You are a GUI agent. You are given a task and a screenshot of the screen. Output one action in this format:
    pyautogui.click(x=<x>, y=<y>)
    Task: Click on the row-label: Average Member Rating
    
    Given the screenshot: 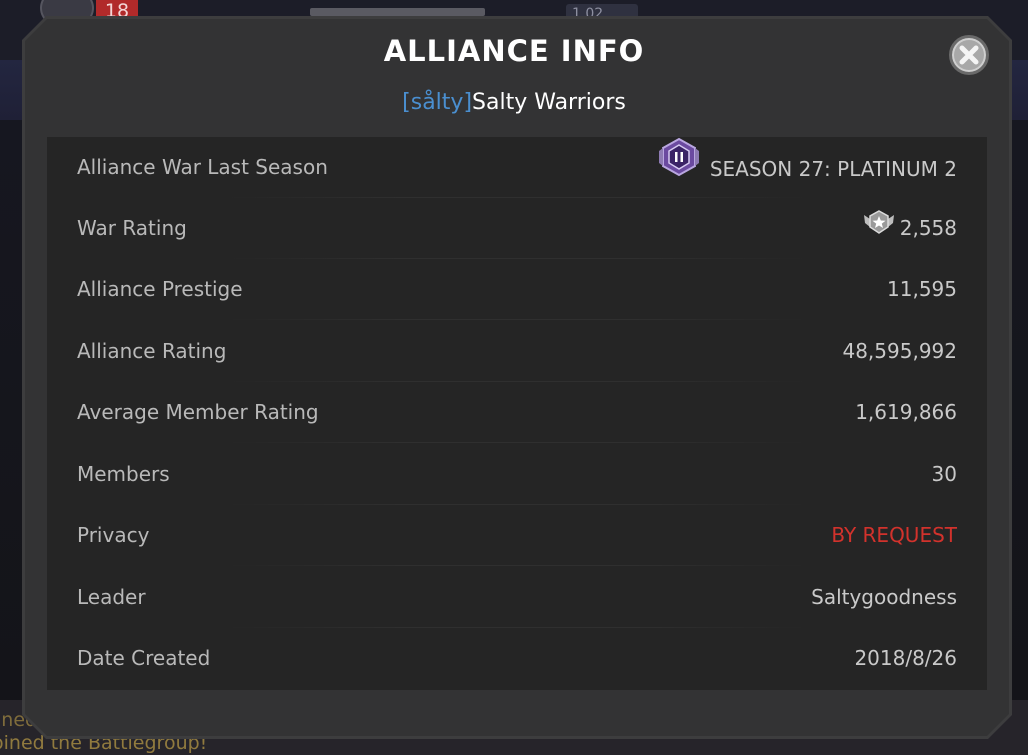 What is the action you would take?
    pyautogui.click(x=198, y=412)
    